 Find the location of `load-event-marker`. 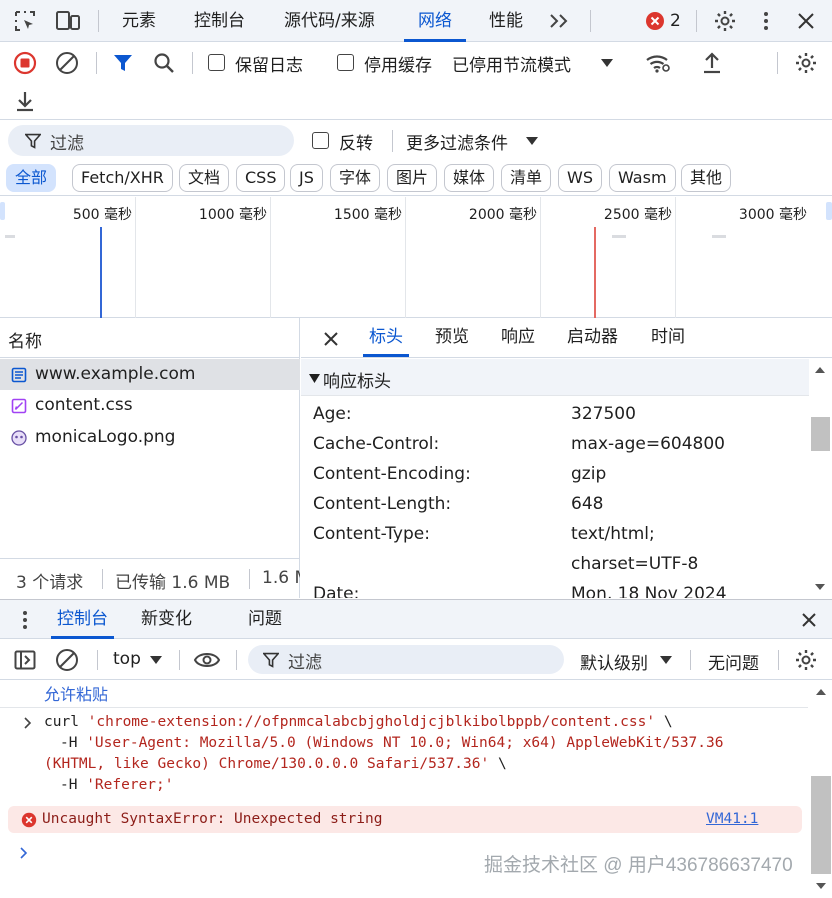

load-event-marker is located at coordinates (595, 272).